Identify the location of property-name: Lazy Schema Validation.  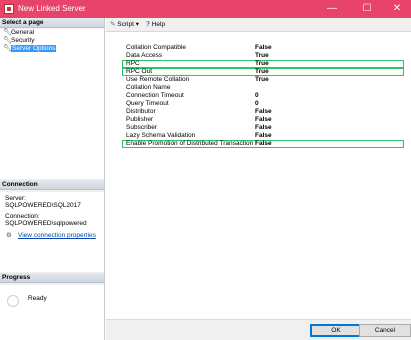
(161, 135).